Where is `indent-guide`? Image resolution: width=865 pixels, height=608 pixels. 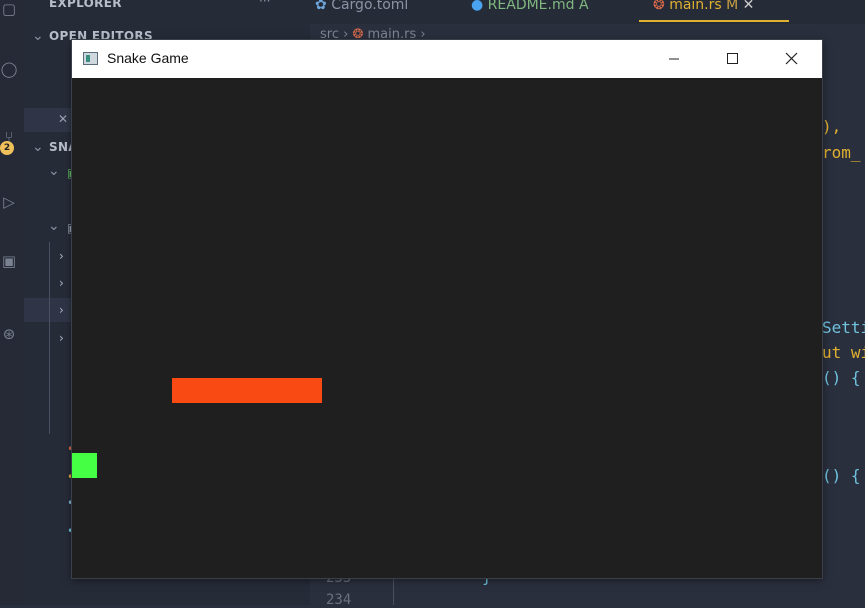
indent-guide is located at coordinates (393, 590).